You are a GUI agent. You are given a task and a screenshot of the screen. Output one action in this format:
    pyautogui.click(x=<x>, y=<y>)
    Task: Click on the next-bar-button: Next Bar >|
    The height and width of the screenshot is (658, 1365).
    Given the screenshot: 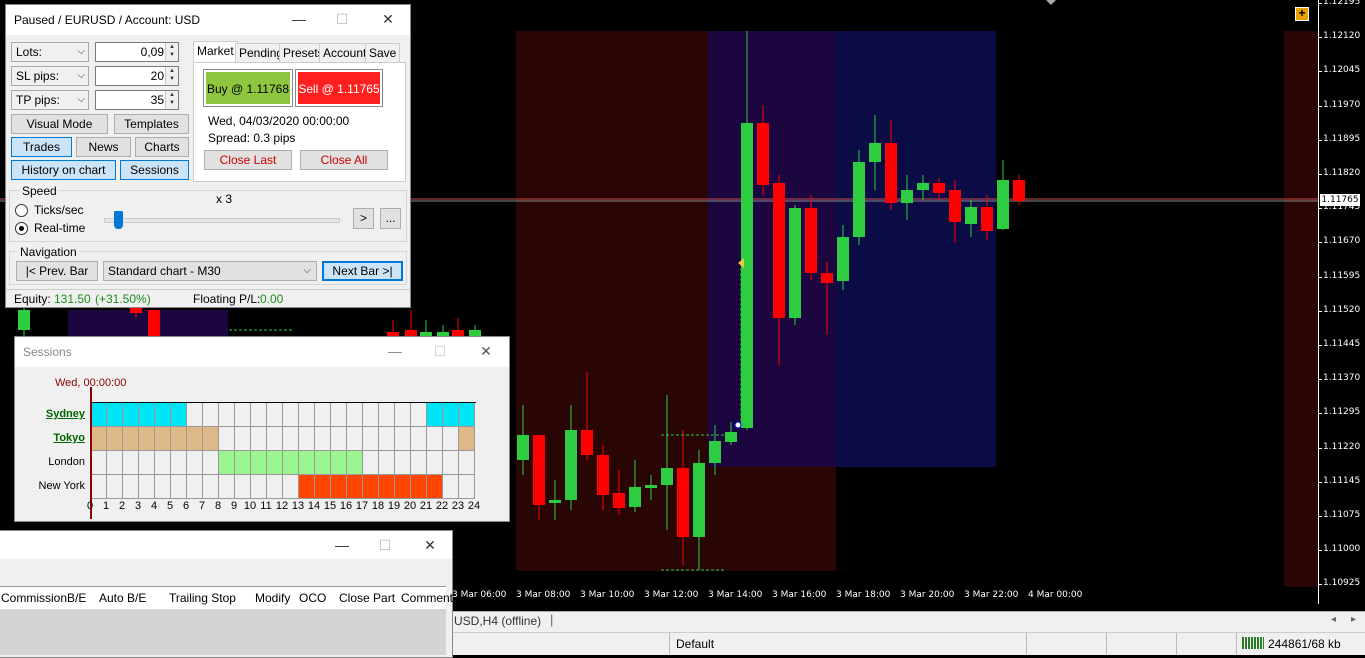 What is the action you would take?
    pyautogui.click(x=362, y=271)
    